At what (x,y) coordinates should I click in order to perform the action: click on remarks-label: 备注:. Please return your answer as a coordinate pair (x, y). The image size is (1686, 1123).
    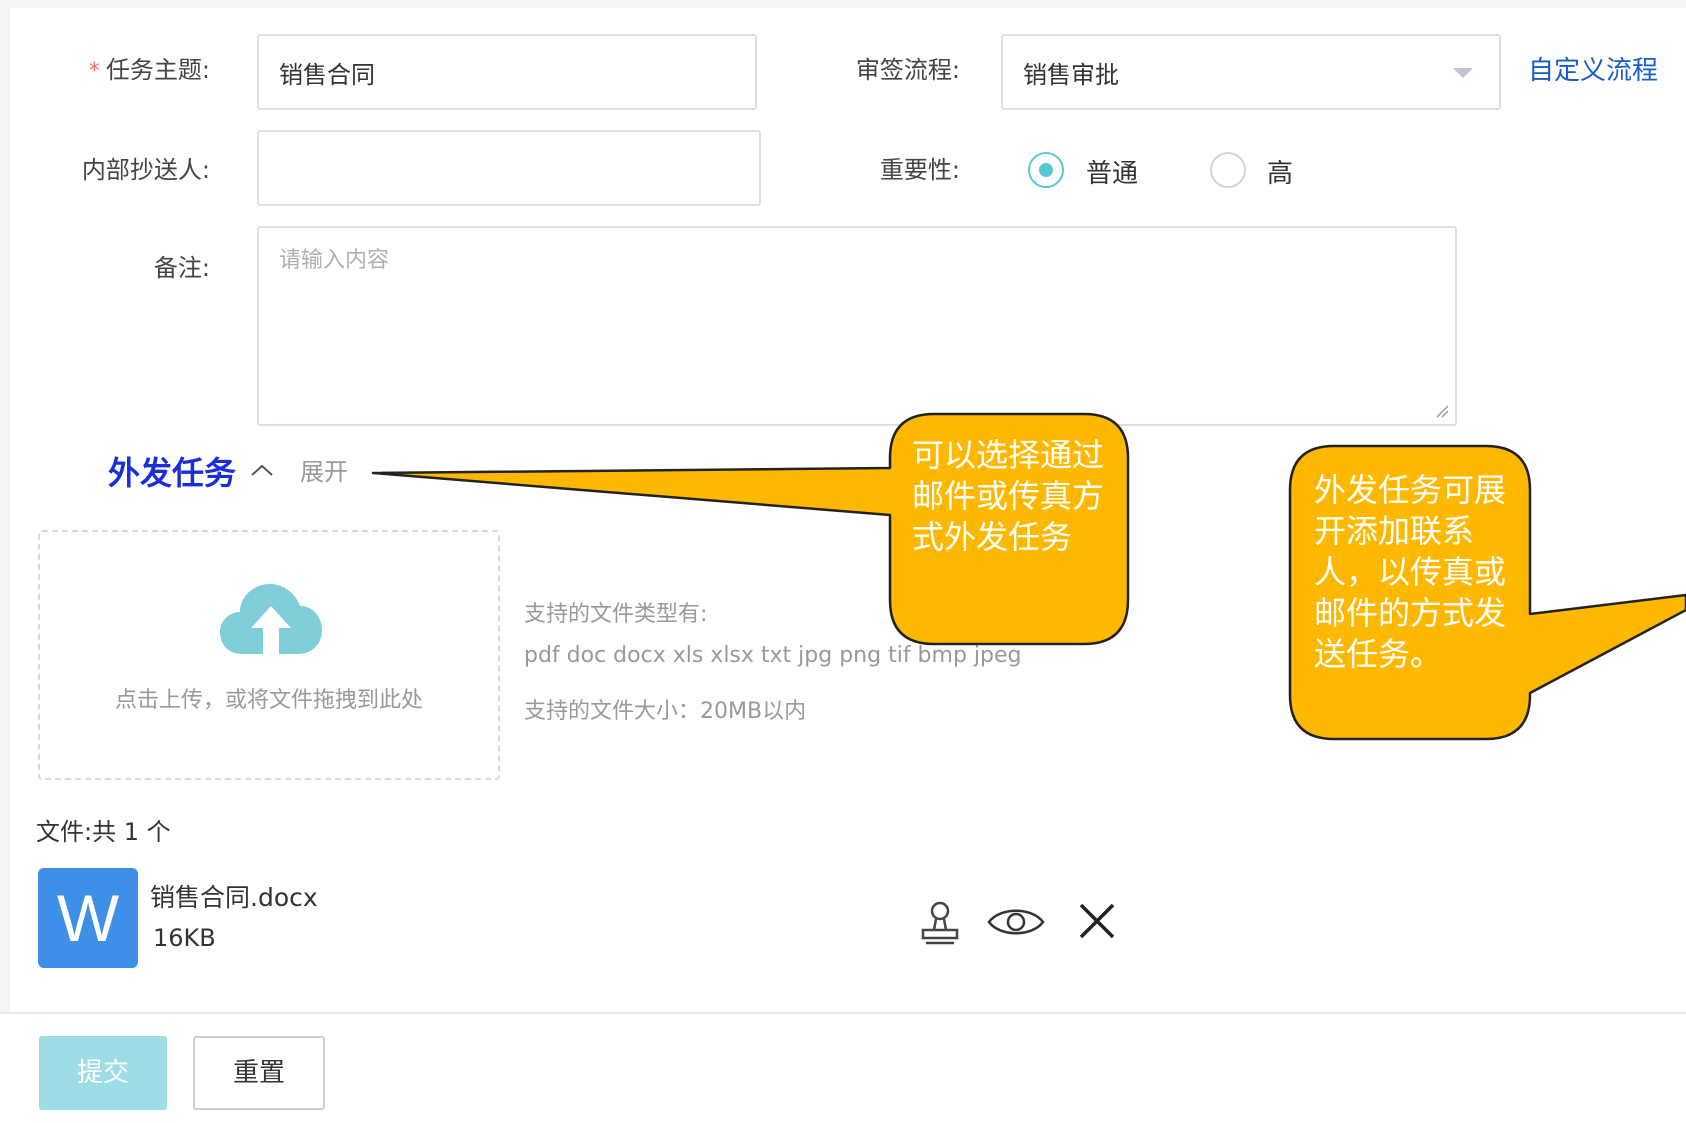
    Looking at the image, I should click on (181, 268).